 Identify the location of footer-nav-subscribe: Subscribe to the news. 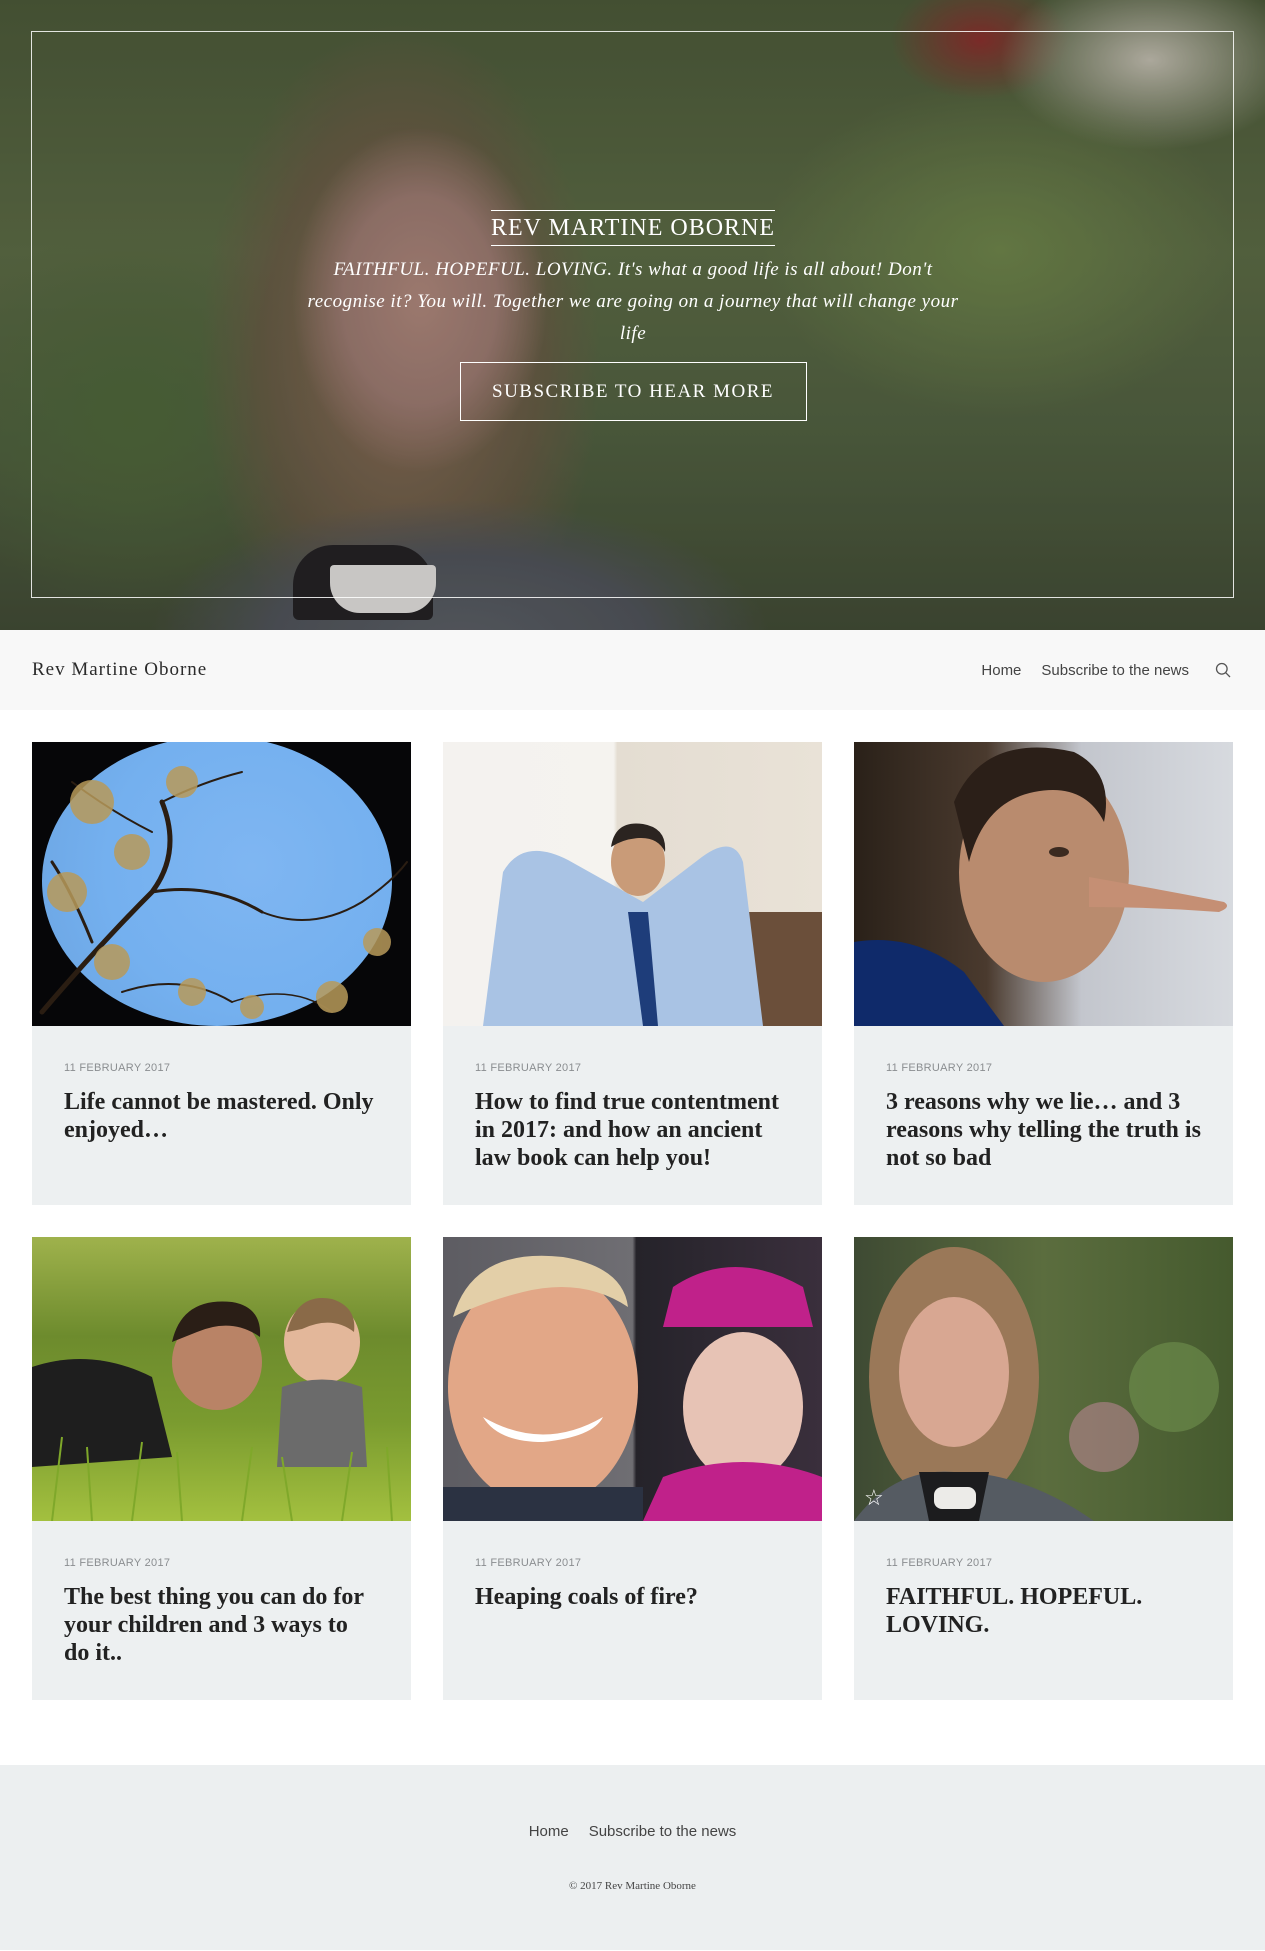
(663, 1831).